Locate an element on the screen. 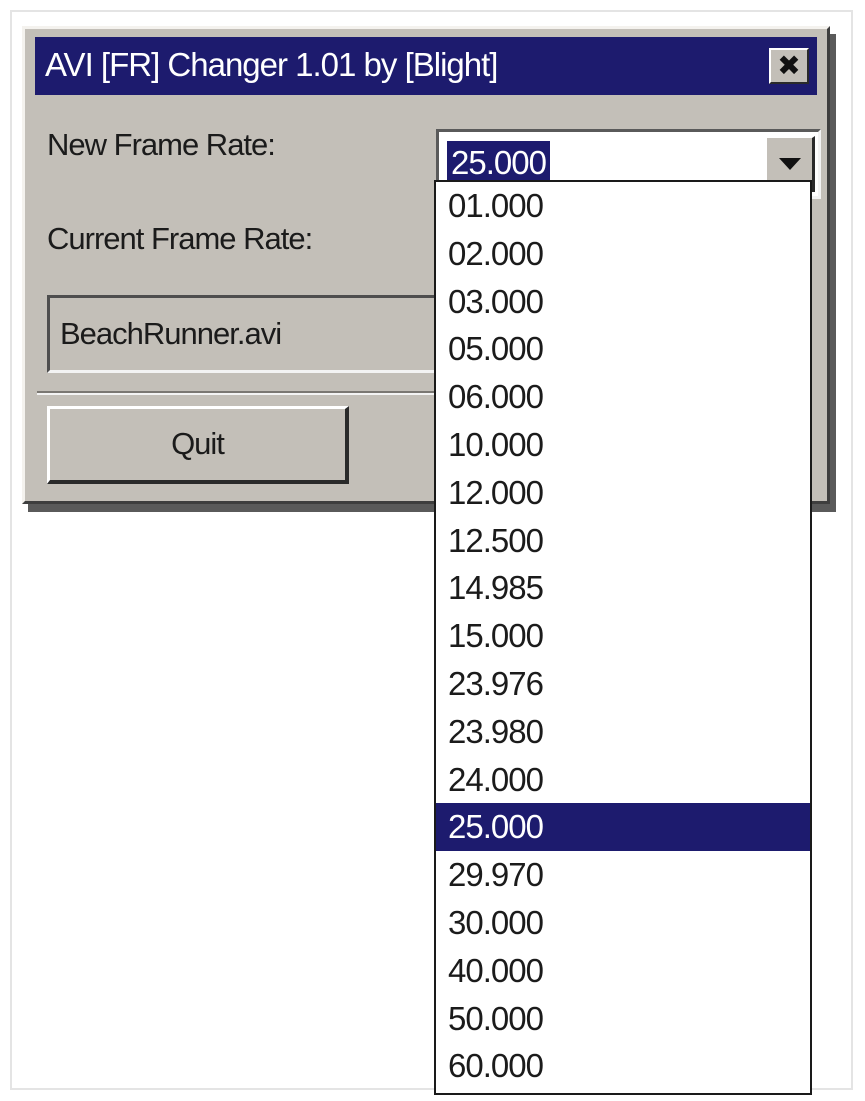  frame-rate-option: 24.000 is located at coordinates (623, 780).